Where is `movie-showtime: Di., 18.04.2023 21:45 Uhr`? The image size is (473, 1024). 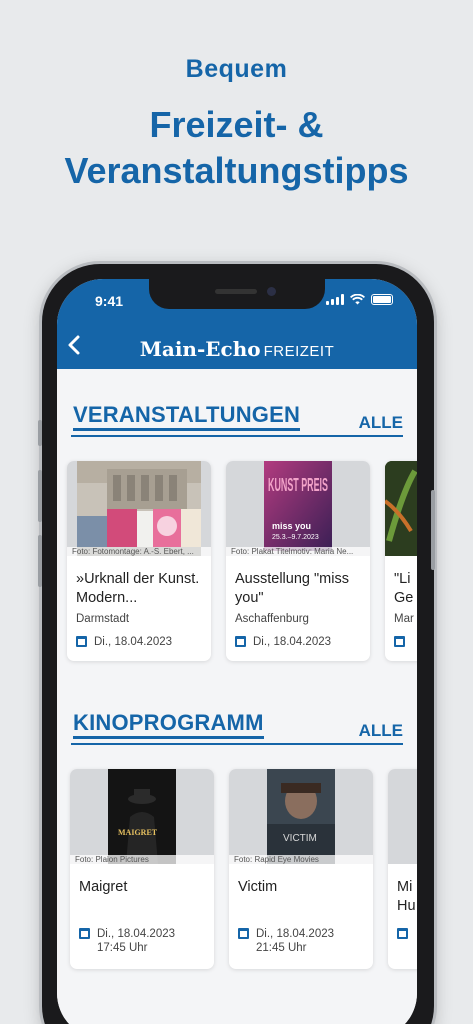
movie-showtime: Di., 18.04.2023 21:45 Uhr is located at coordinates (286, 941).